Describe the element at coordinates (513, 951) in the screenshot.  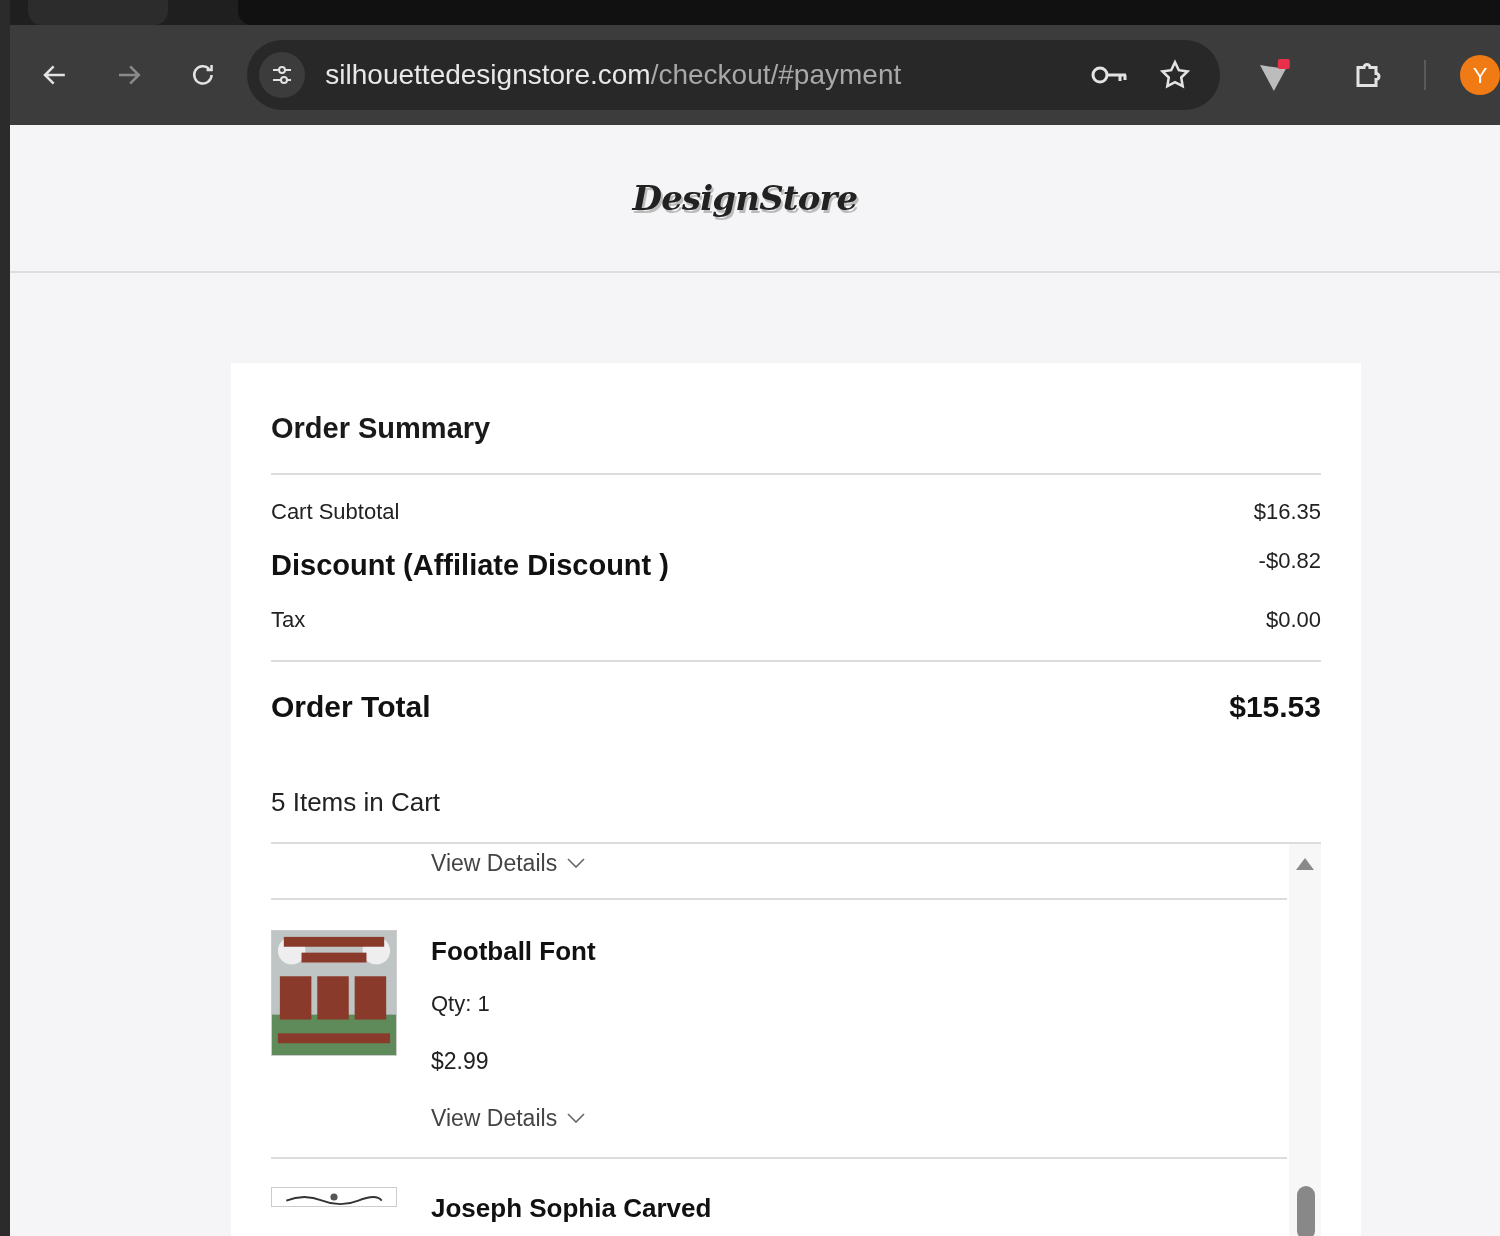
I see `product-name: Football Font` at that location.